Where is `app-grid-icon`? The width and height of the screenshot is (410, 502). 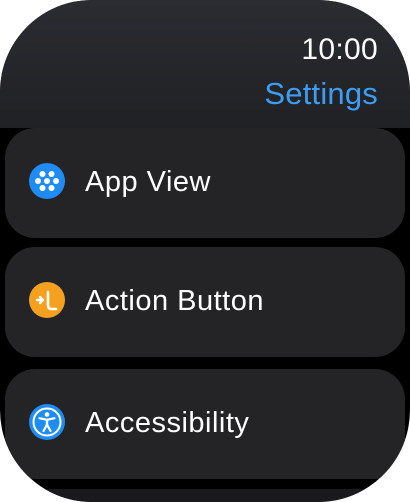
app-grid-icon is located at coordinates (47, 181).